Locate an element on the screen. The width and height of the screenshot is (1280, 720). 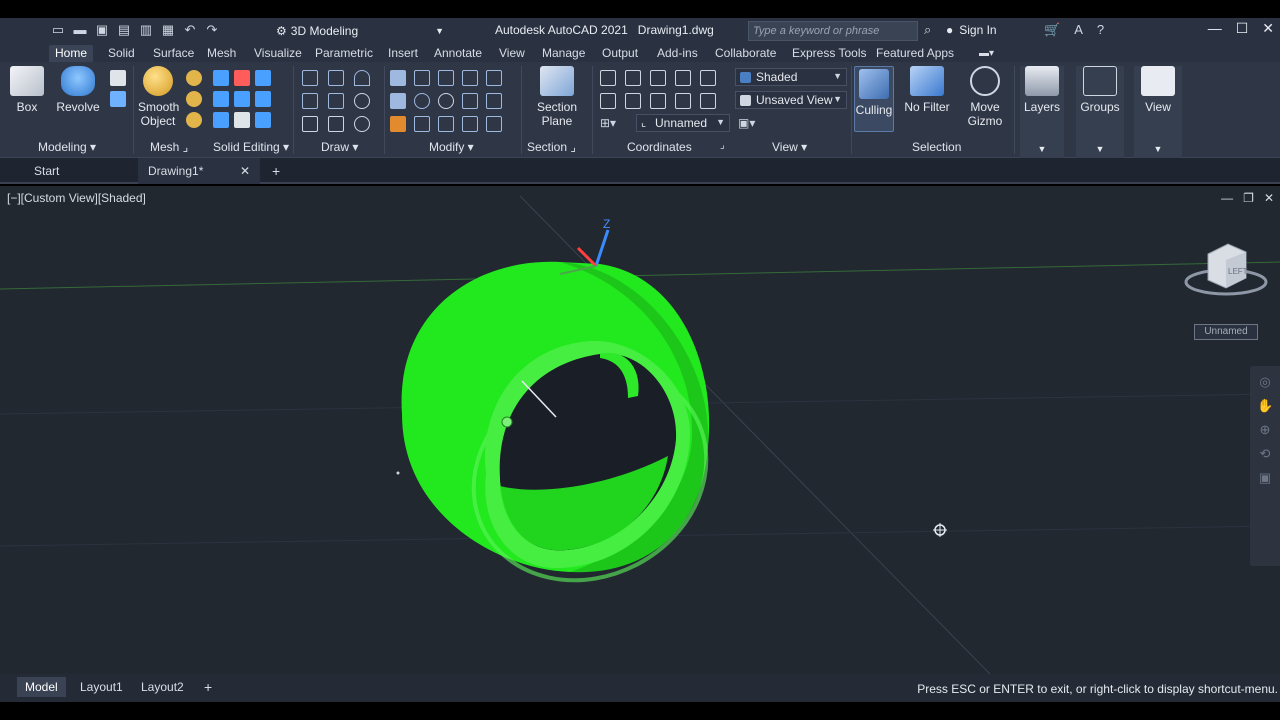
intersect-icon is located at coordinates (221, 120).